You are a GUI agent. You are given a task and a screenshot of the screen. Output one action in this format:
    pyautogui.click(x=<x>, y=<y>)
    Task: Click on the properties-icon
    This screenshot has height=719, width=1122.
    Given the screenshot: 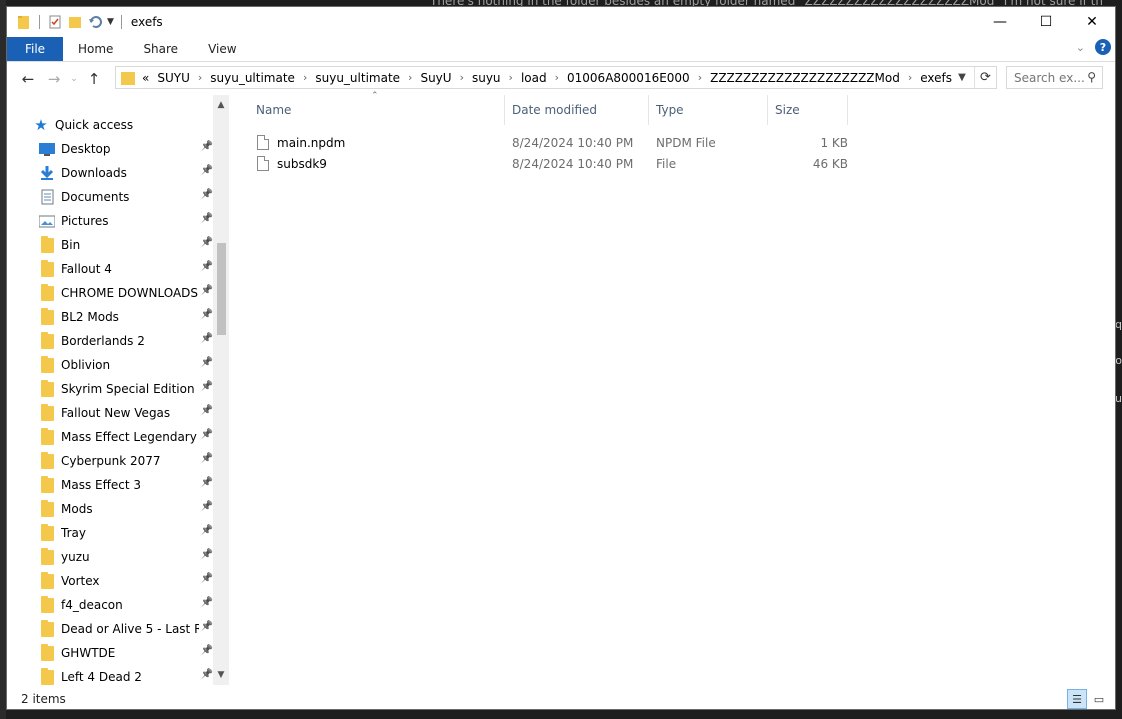 What is the action you would take?
    pyautogui.click(x=55, y=22)
    